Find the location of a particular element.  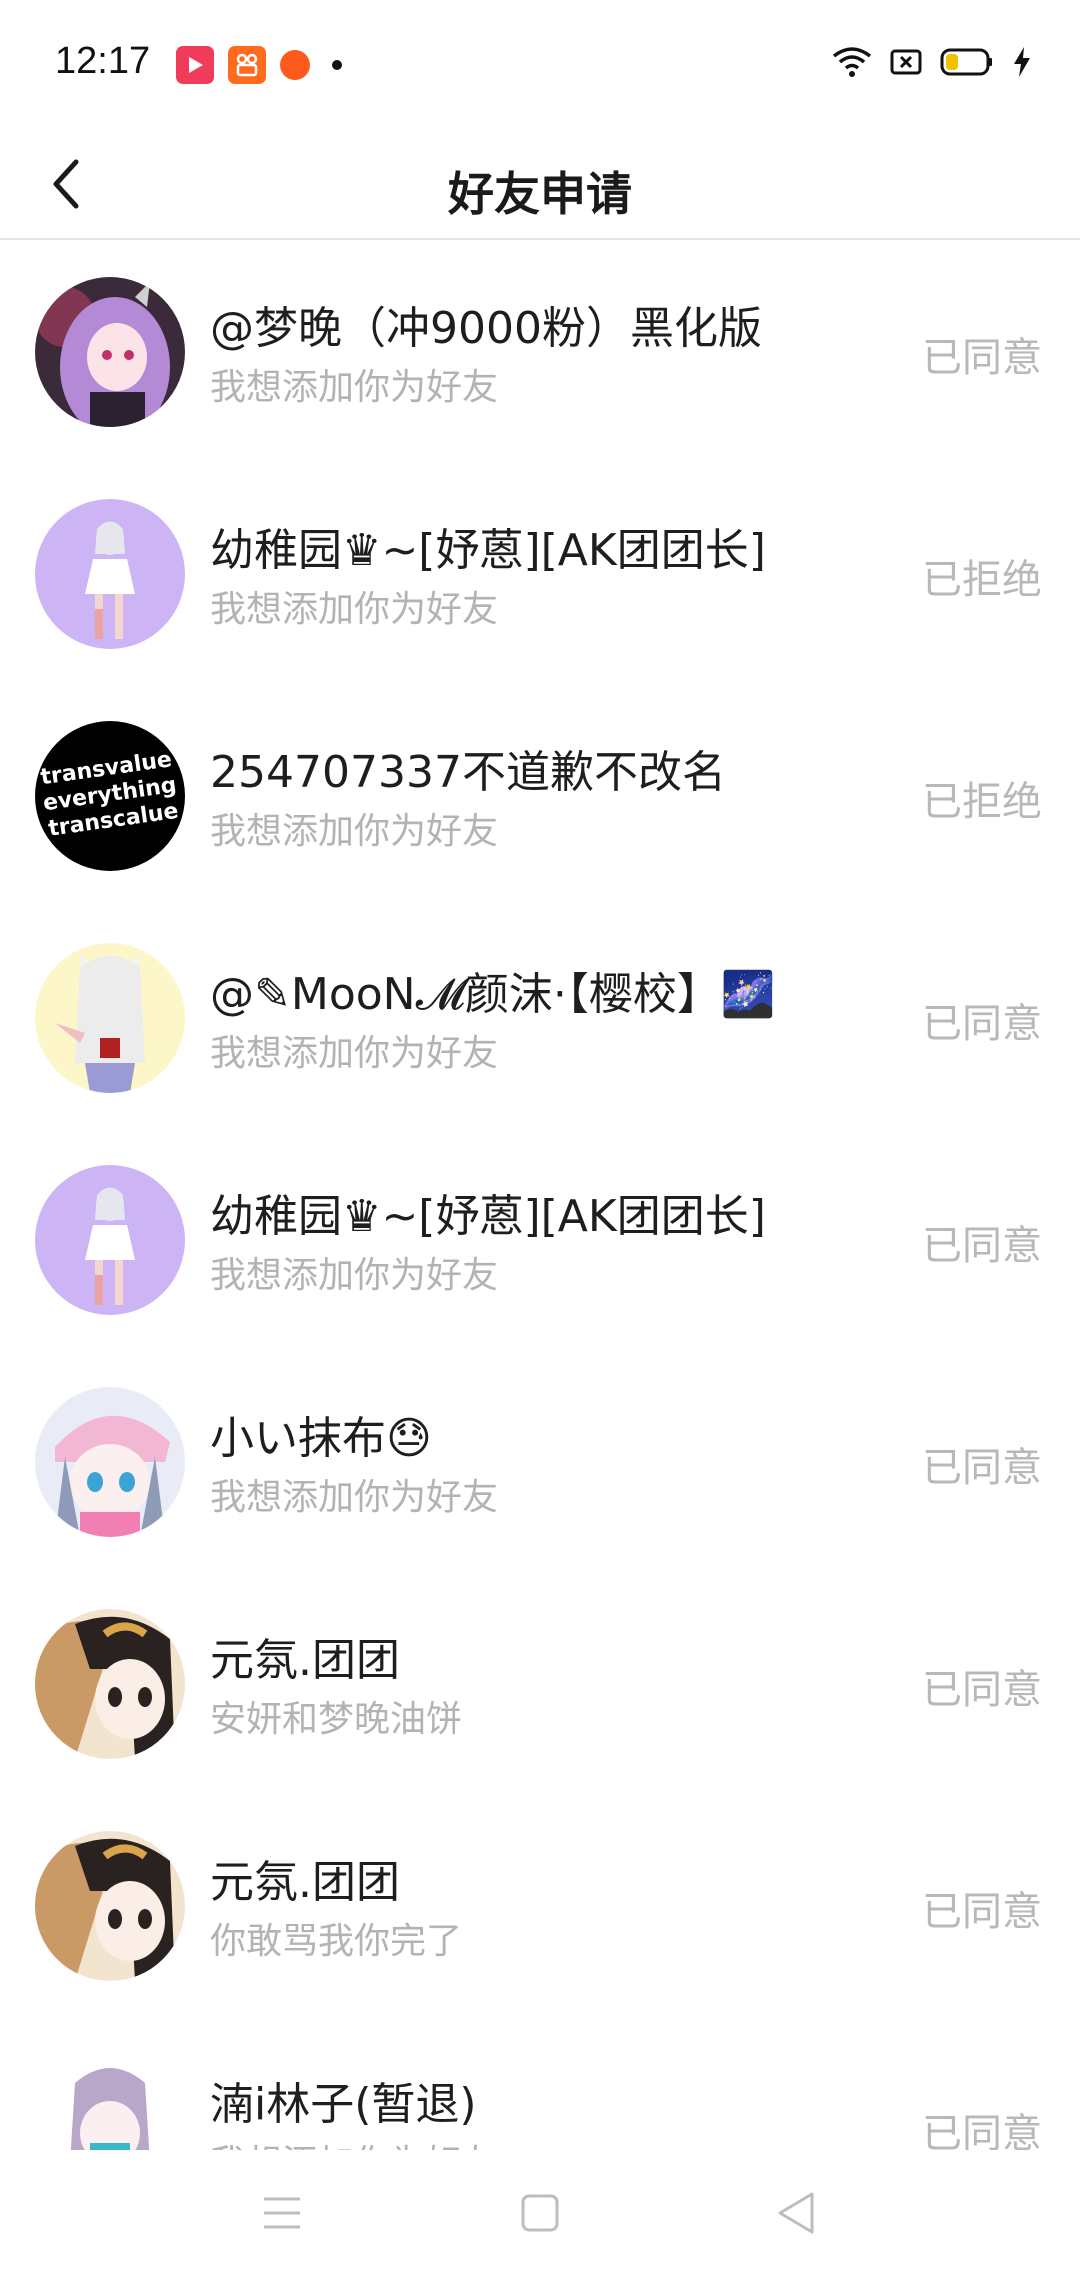

status-notification-icons is located at coordinates (259, 65).